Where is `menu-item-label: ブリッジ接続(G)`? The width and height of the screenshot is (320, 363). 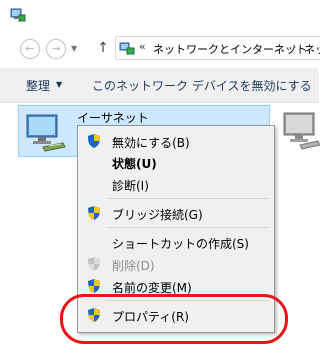
menu-item-label: ブリッジ接続(G) is located at coordinates (157, 215).